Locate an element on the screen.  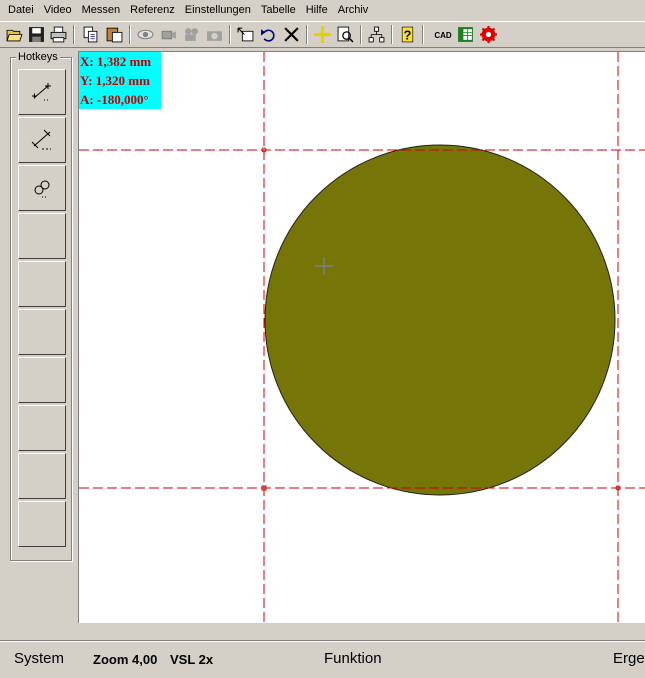
eye-icon is located at coordinates (145, 34).